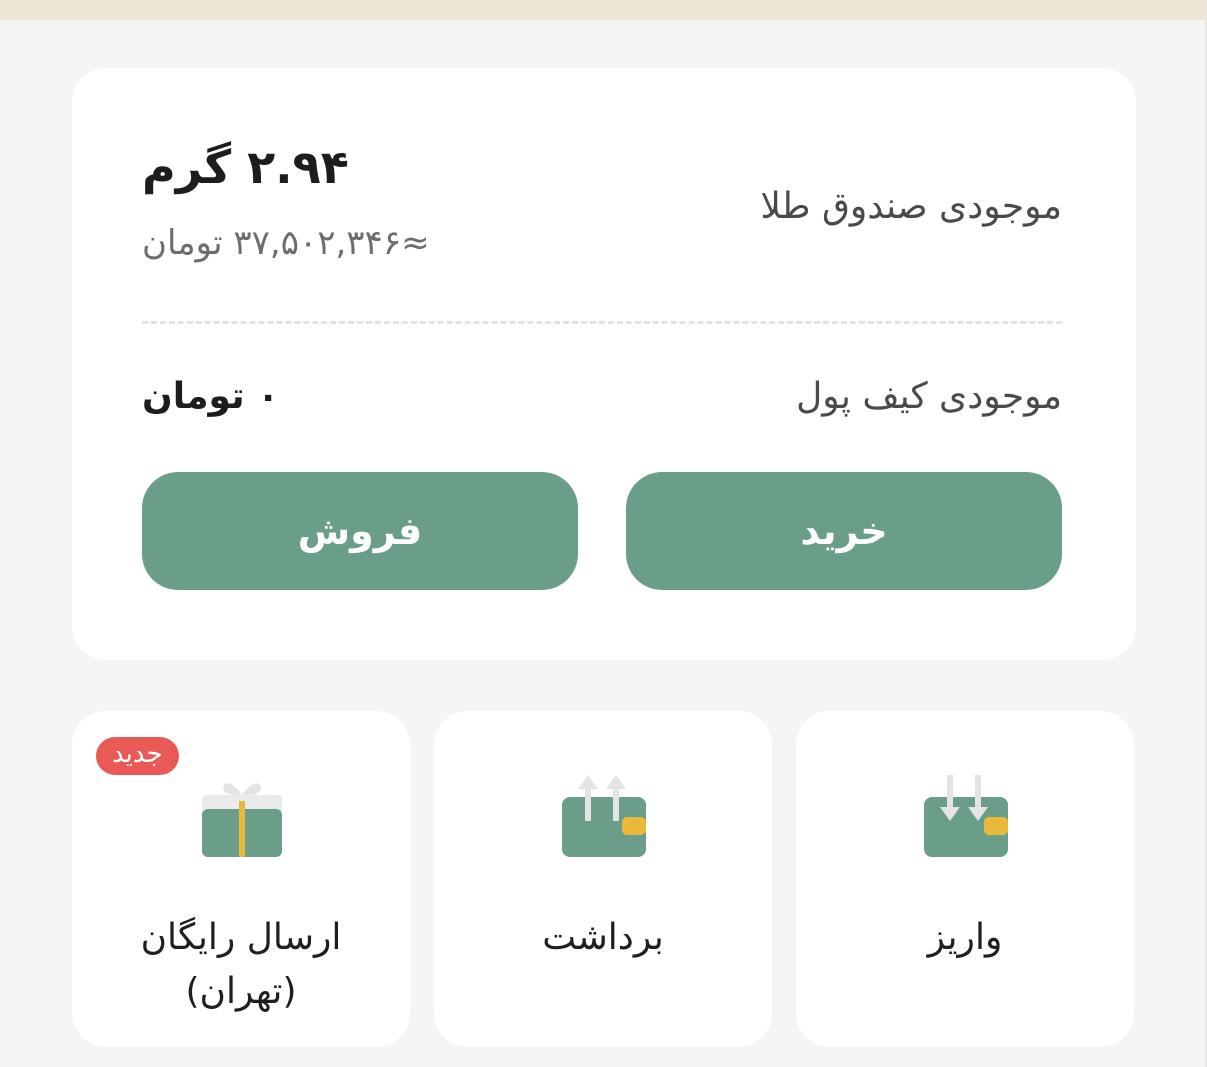 This screenshot has width=1207, height=1067. I want to click on dashed-divider, so click(602, 322).